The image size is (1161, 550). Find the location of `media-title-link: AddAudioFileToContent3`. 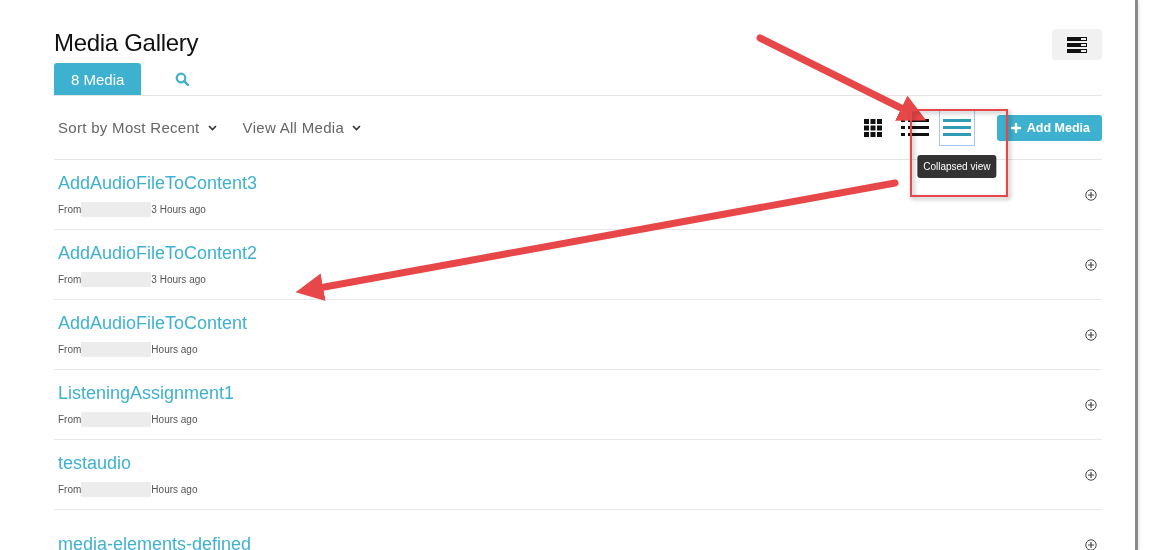

media-title-link: AddAudioFileToContent3 is located at coordinates (158, 183).